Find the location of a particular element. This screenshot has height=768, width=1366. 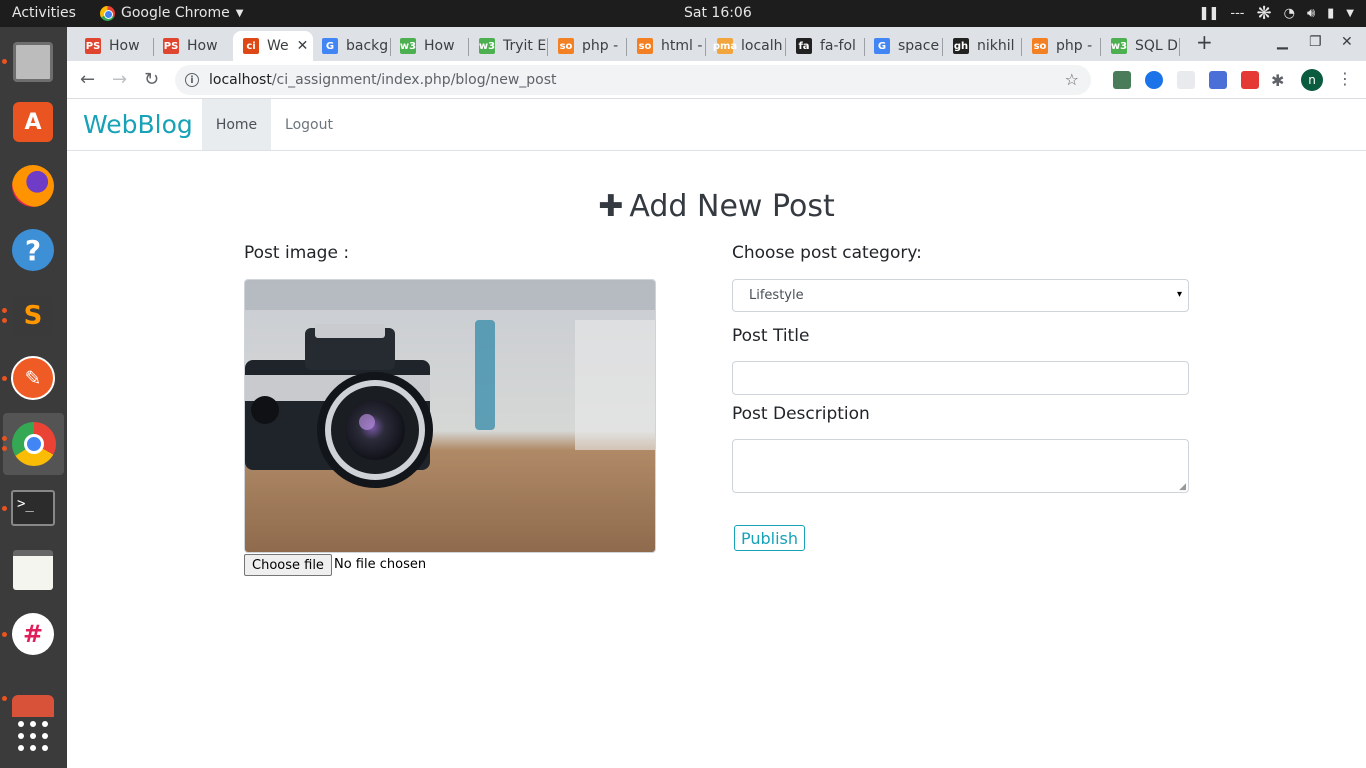

dock-files is located at coordinates (33, 62).